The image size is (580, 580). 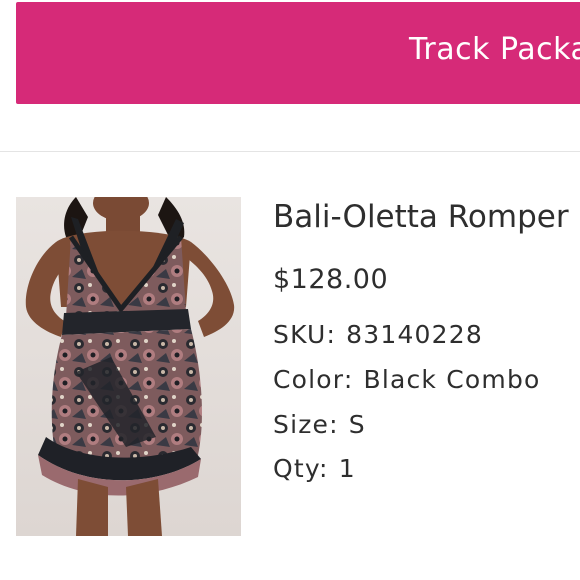 What do you see at coordinates (347, 468) in the screenshot?
I see `qty-value: 1` at bounding box center [347, 468].